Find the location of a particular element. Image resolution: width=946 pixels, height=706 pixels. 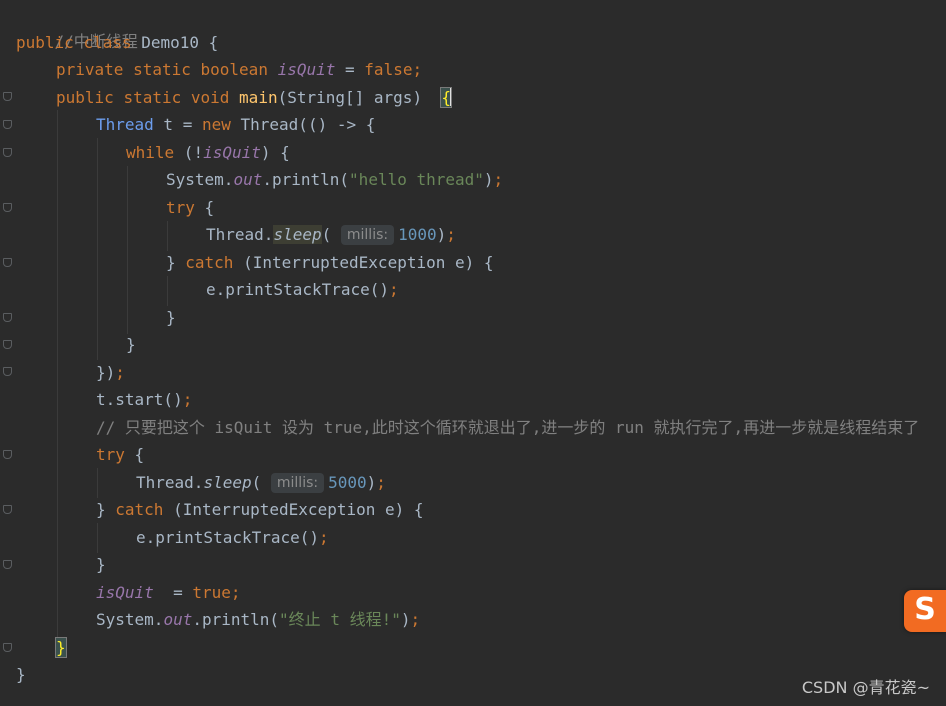

keyword: class is located at coordinates (107, 42).